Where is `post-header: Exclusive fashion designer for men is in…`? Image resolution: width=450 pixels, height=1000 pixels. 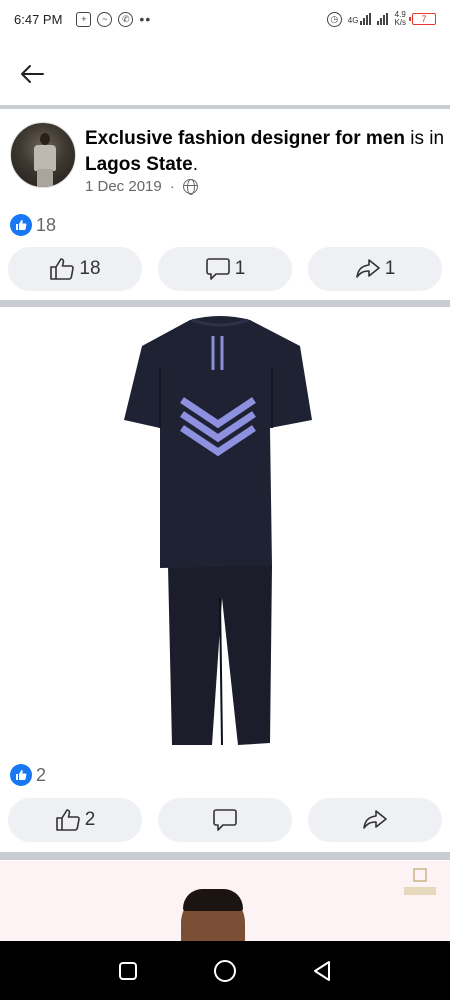 post-header: Exclusive fashion designer for men is in… is located at coordinates (225, 163).